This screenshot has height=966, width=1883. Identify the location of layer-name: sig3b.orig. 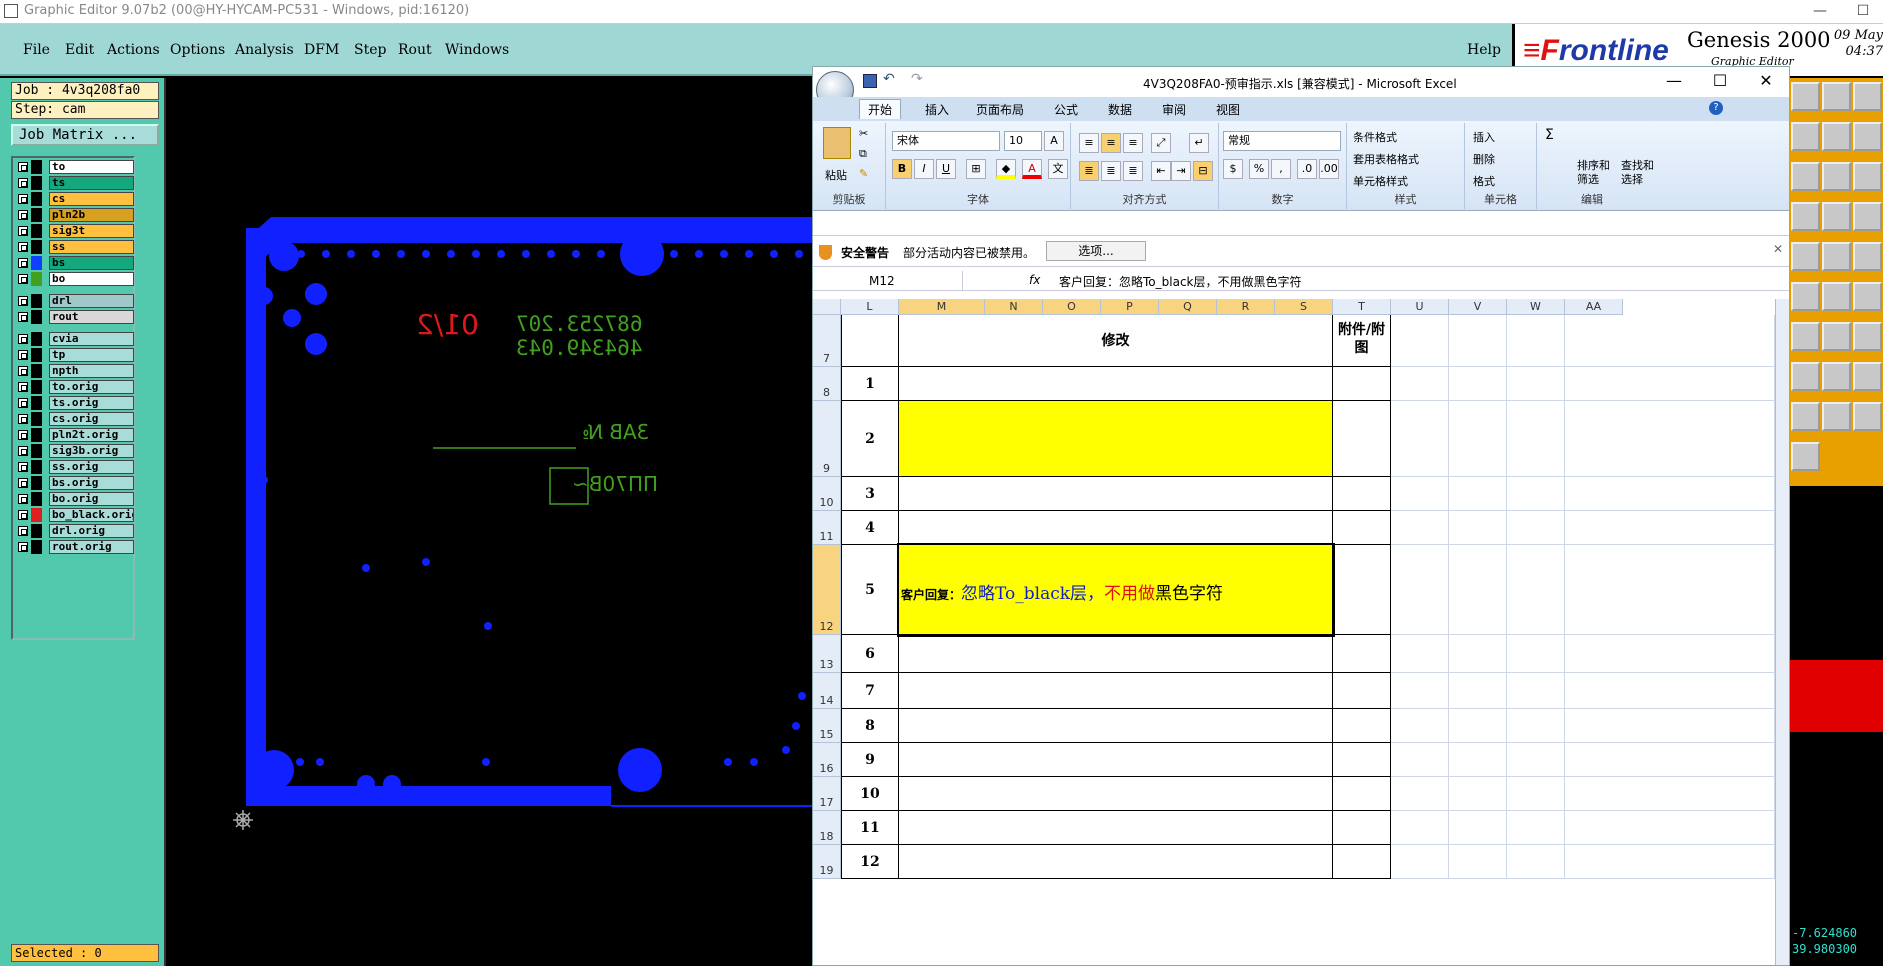
(91, 451).